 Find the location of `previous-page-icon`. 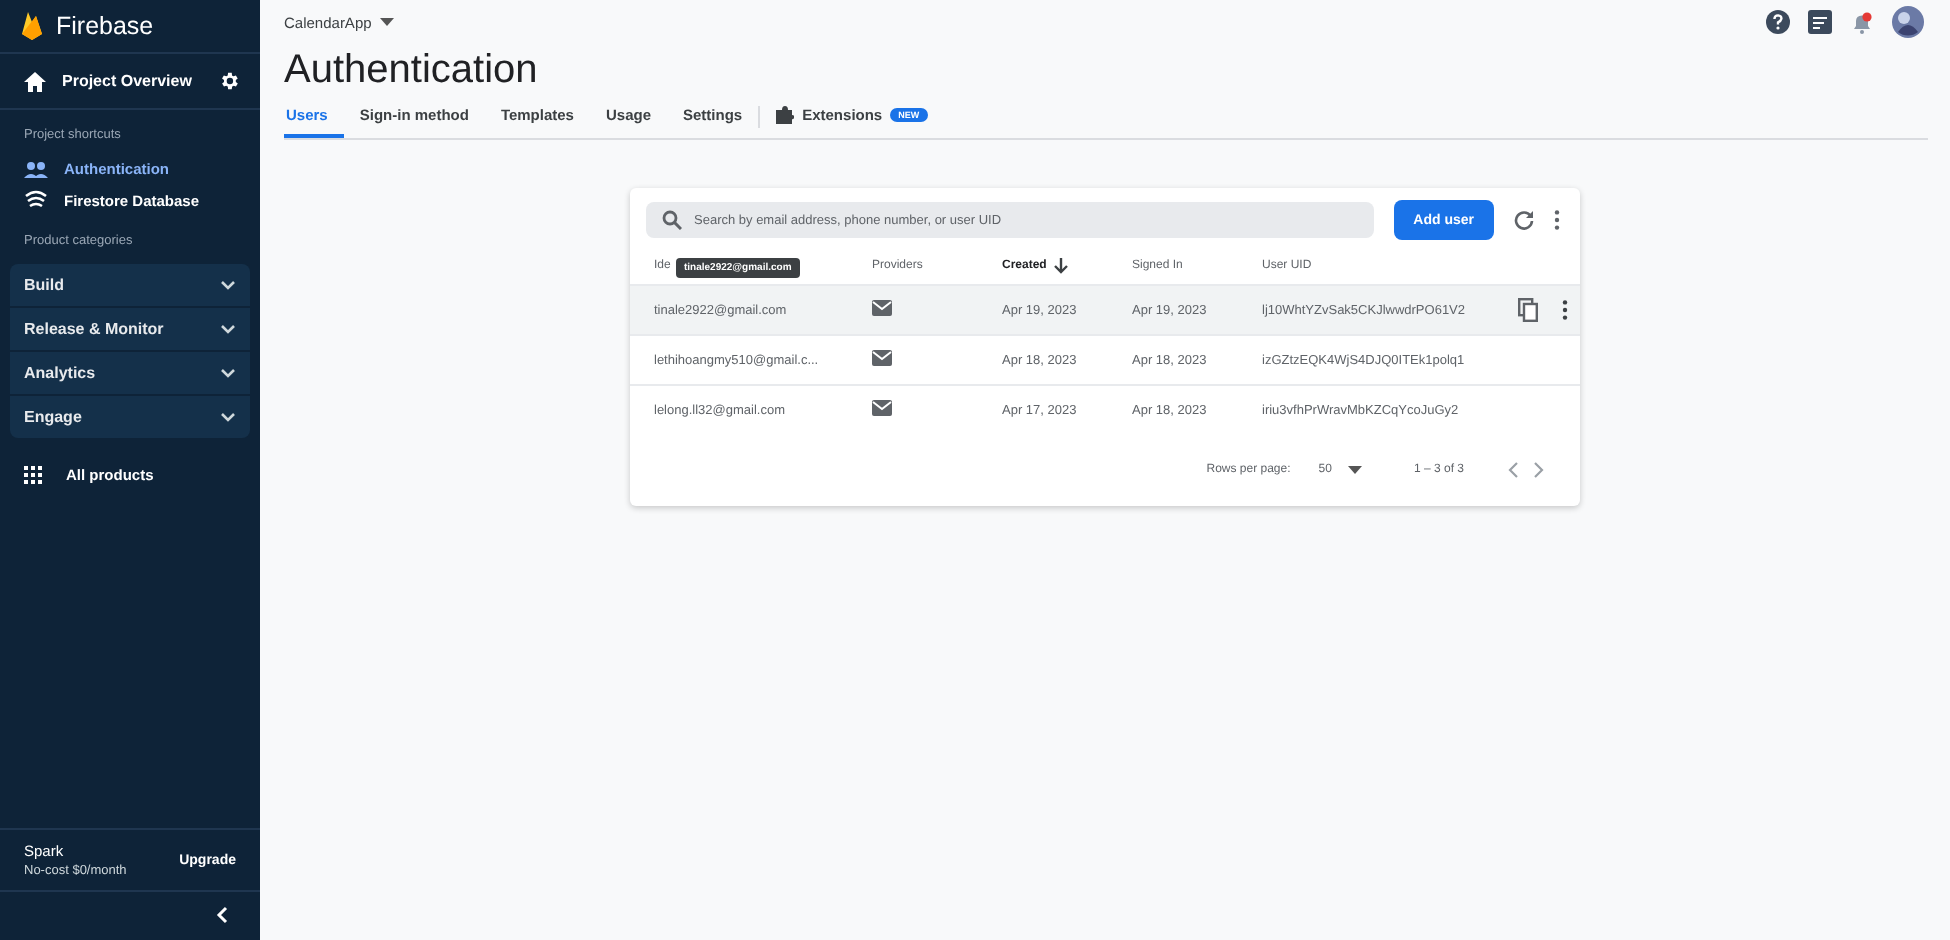

previous-page-icon is located at coordinates (1513, 470).